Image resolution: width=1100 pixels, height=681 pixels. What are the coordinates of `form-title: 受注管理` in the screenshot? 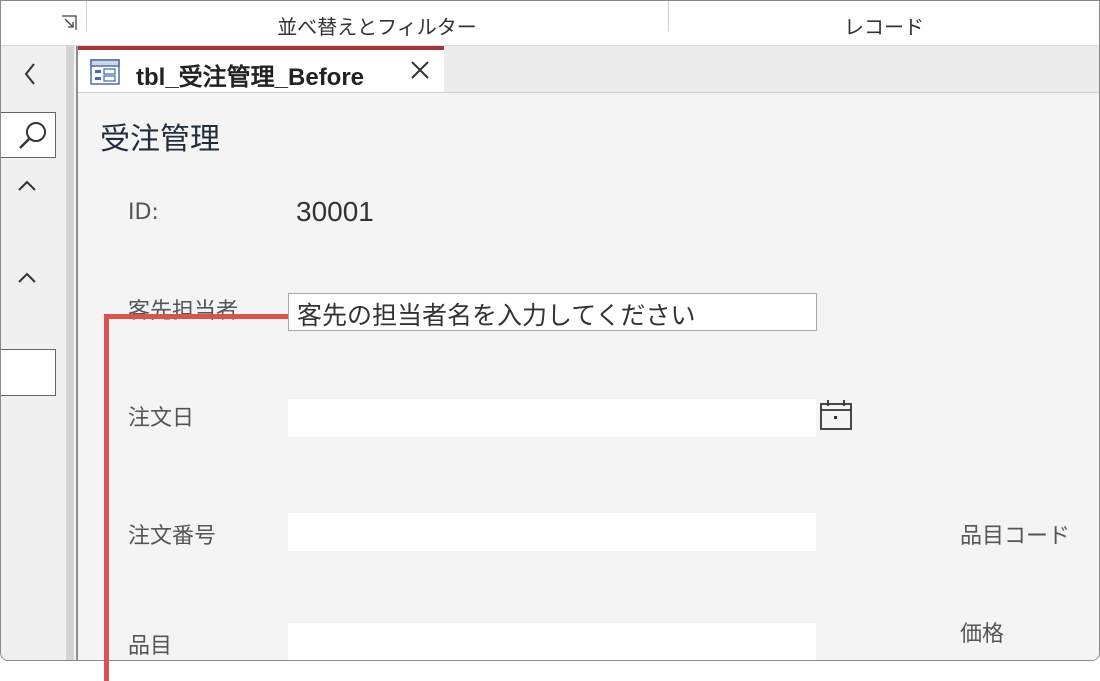 It's located at (160, 139).